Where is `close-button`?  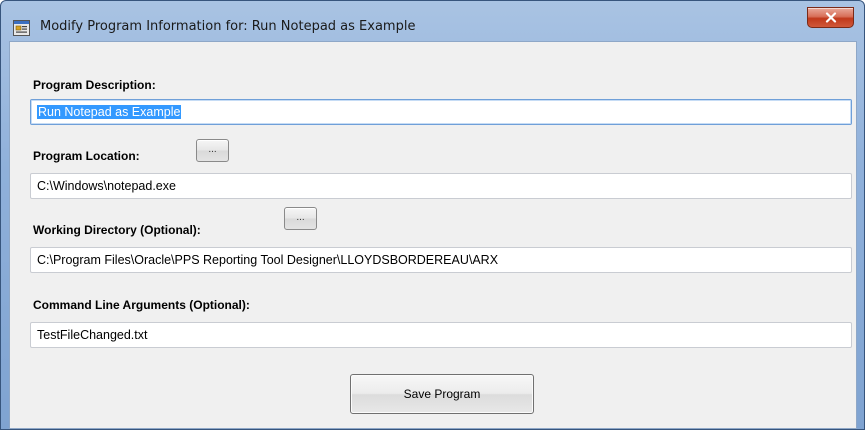
close-button is located at coordinates (830, 17).